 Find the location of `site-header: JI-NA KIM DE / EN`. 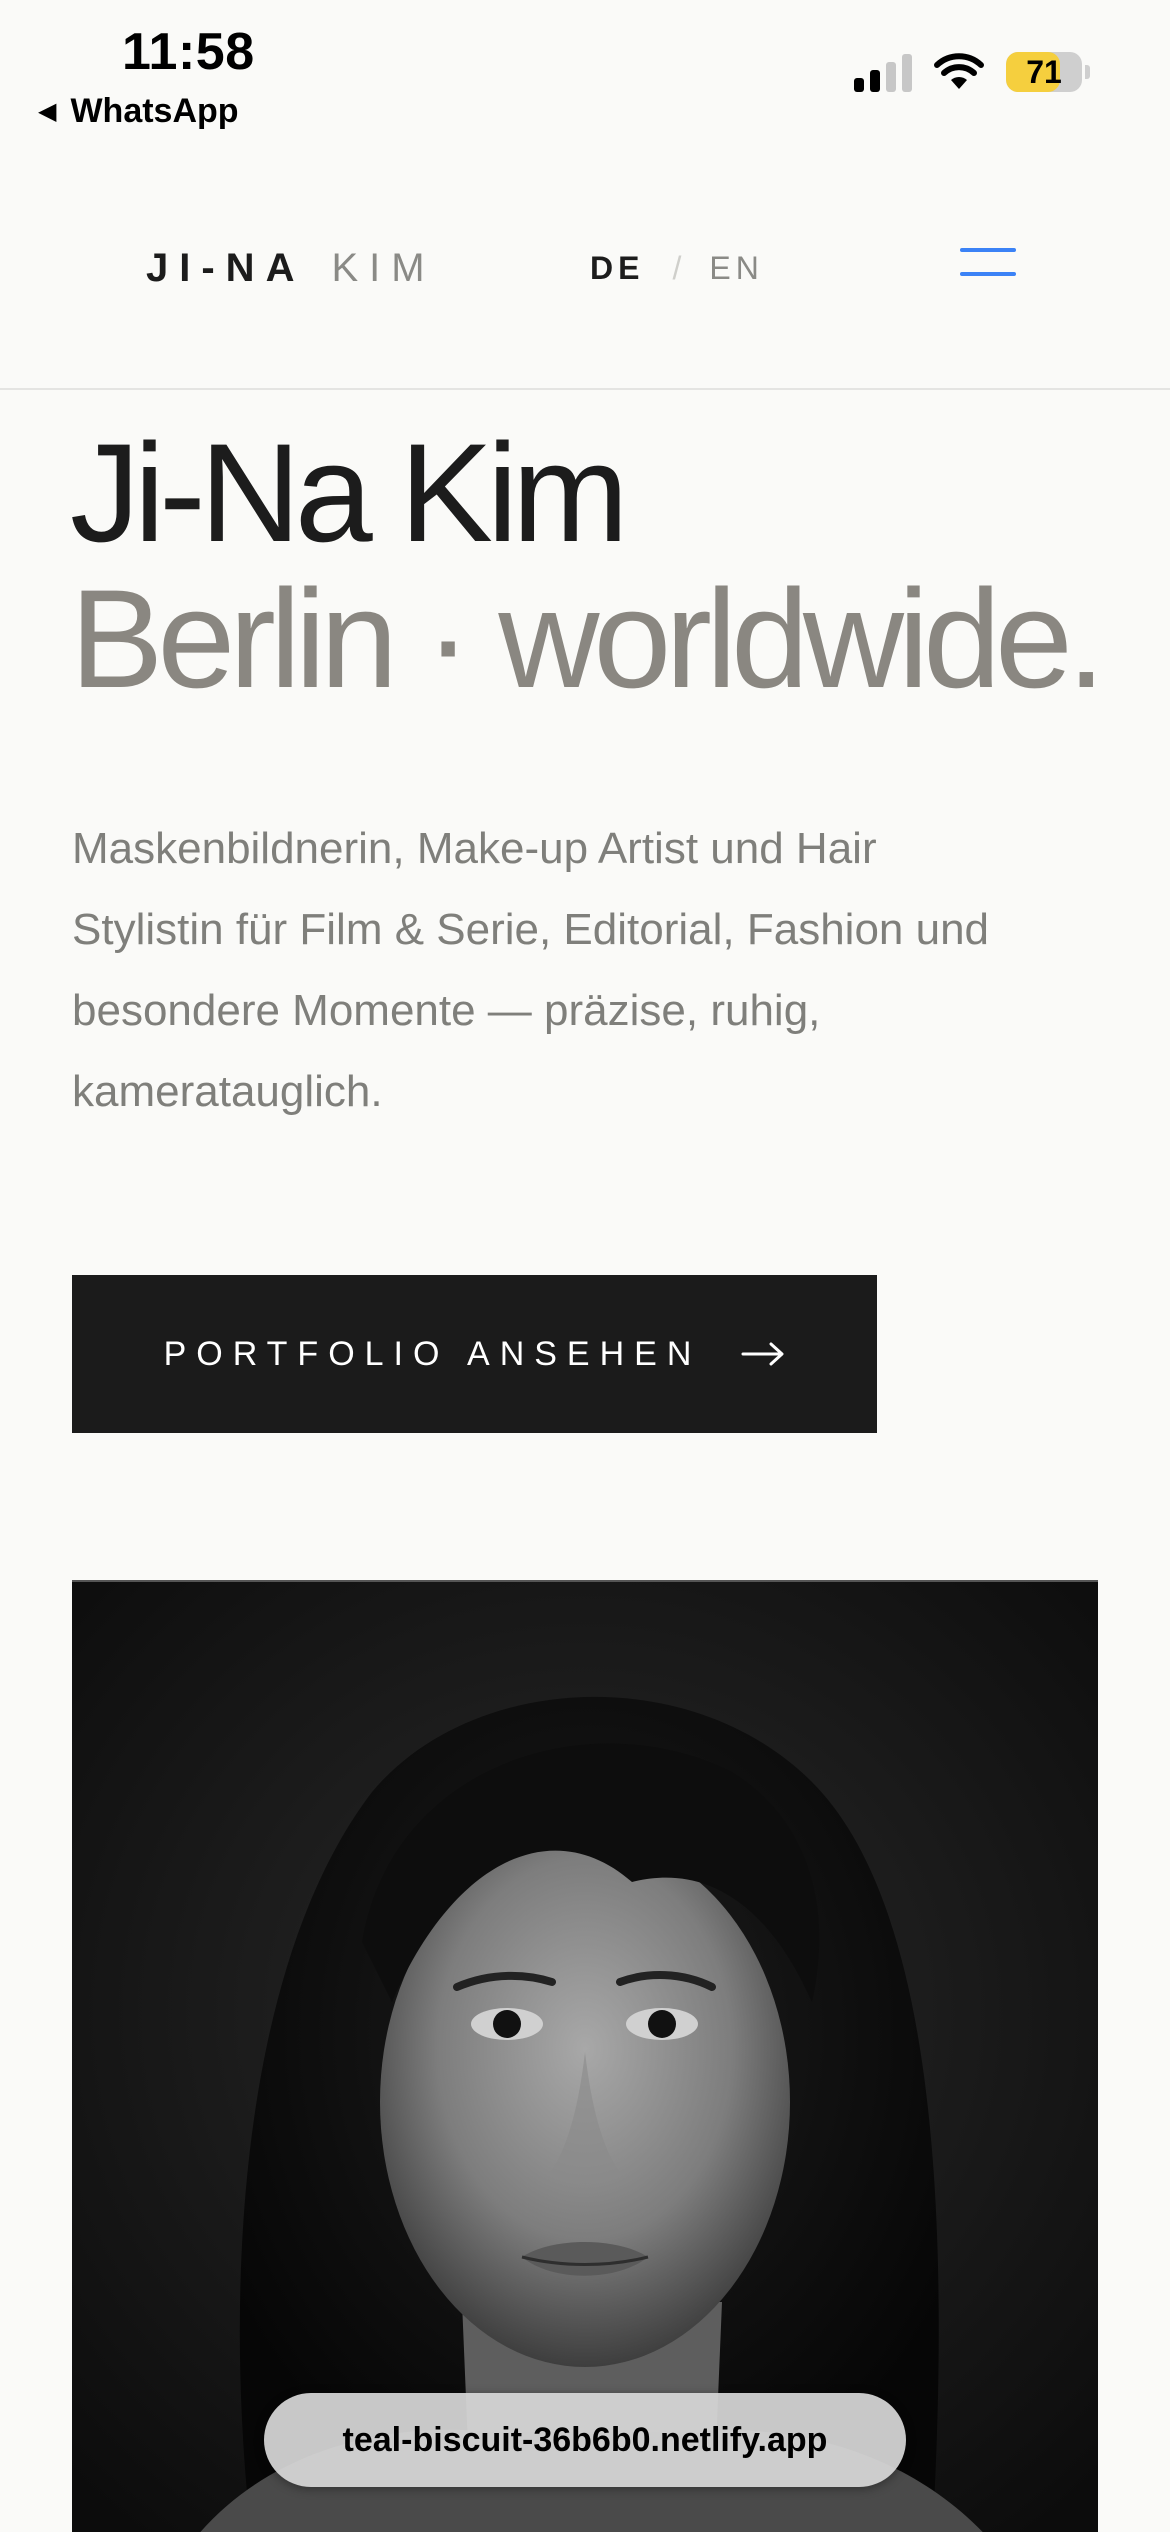

site-header: JI-NA KIM DE / EN is located at coordinates (585, 270).